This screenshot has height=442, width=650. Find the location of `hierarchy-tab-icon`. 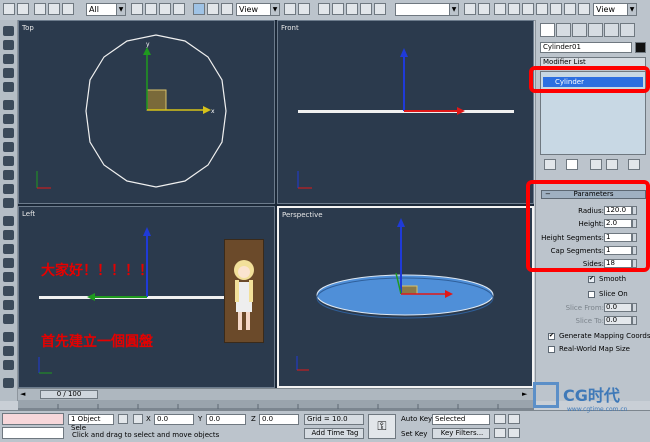

hierarchy-tab-icon is located at coordinates (579, 30).